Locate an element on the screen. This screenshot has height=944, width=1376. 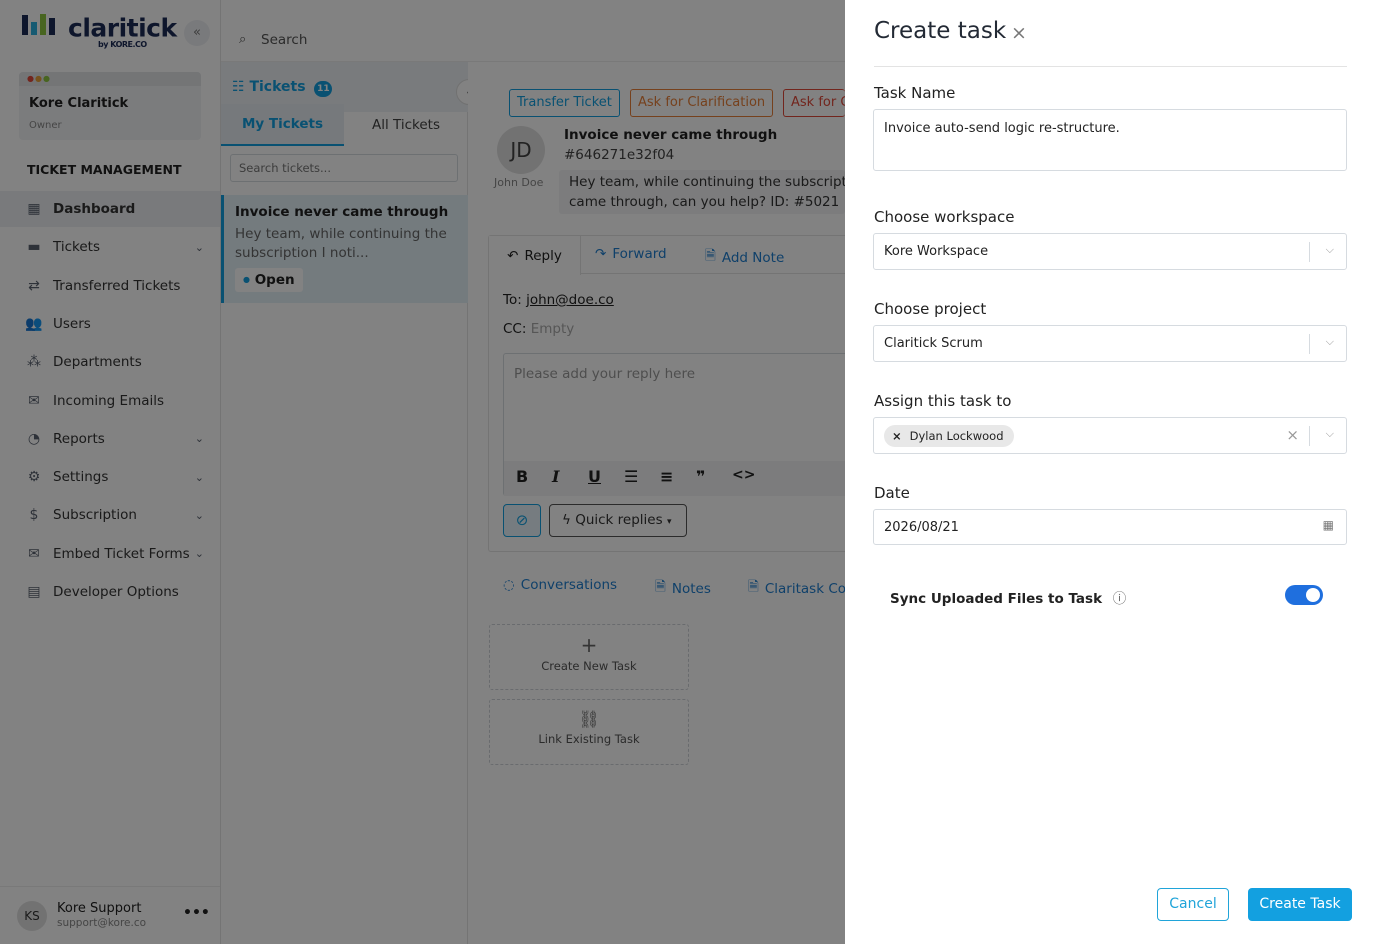
clear-icon: × is located at coordinates (1292, 435).